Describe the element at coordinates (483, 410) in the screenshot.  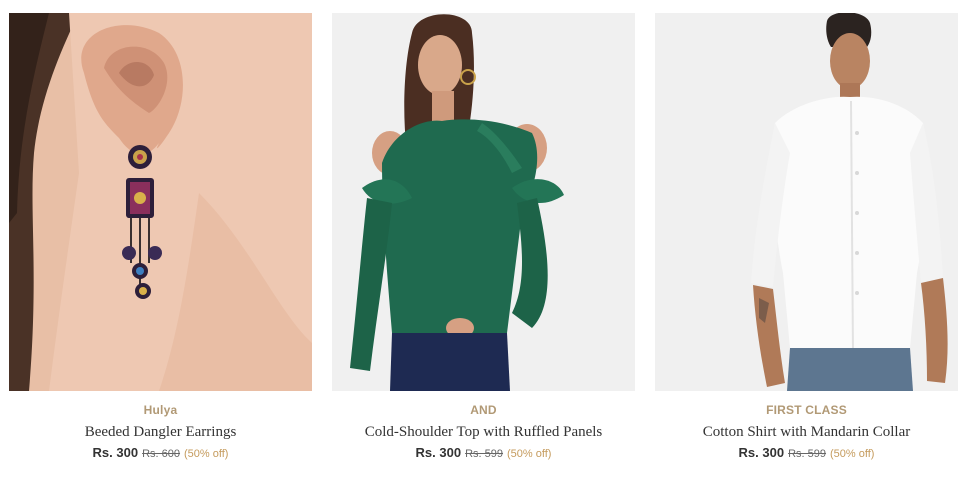
I see `brand-name: AND` at that location.